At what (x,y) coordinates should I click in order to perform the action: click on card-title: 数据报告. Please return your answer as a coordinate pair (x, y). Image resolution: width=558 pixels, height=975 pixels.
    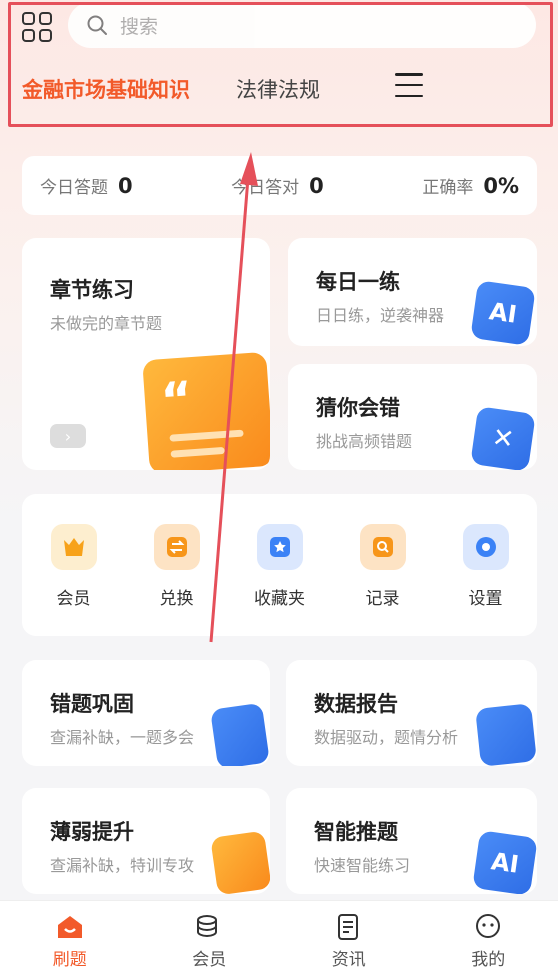
    Looking at the image, I should click on (356, 704).